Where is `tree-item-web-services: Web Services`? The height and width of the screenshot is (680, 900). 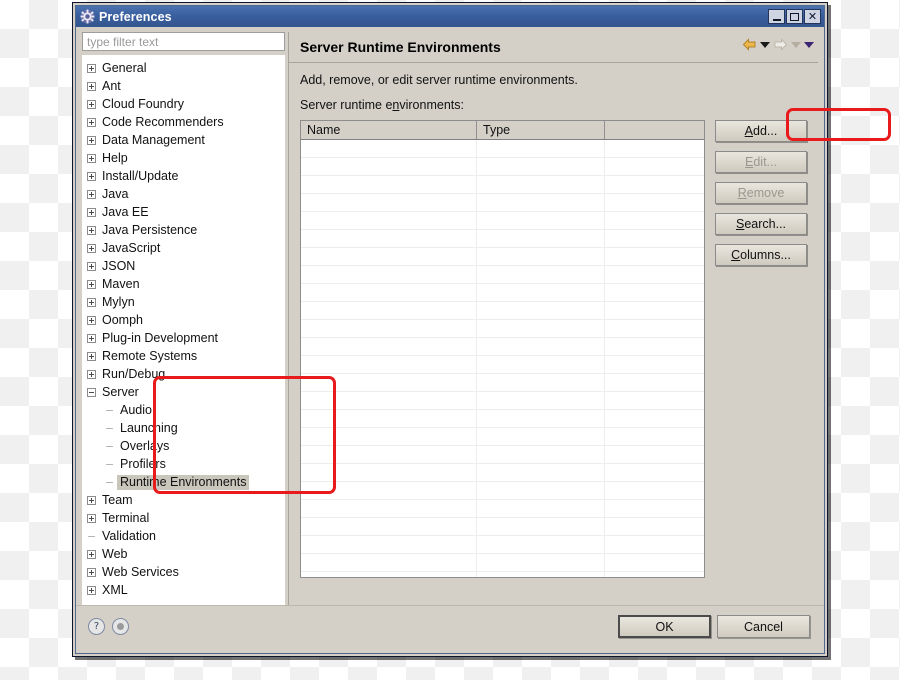
tree-item-web-services: Web Services is located at coordinates (183, 572).